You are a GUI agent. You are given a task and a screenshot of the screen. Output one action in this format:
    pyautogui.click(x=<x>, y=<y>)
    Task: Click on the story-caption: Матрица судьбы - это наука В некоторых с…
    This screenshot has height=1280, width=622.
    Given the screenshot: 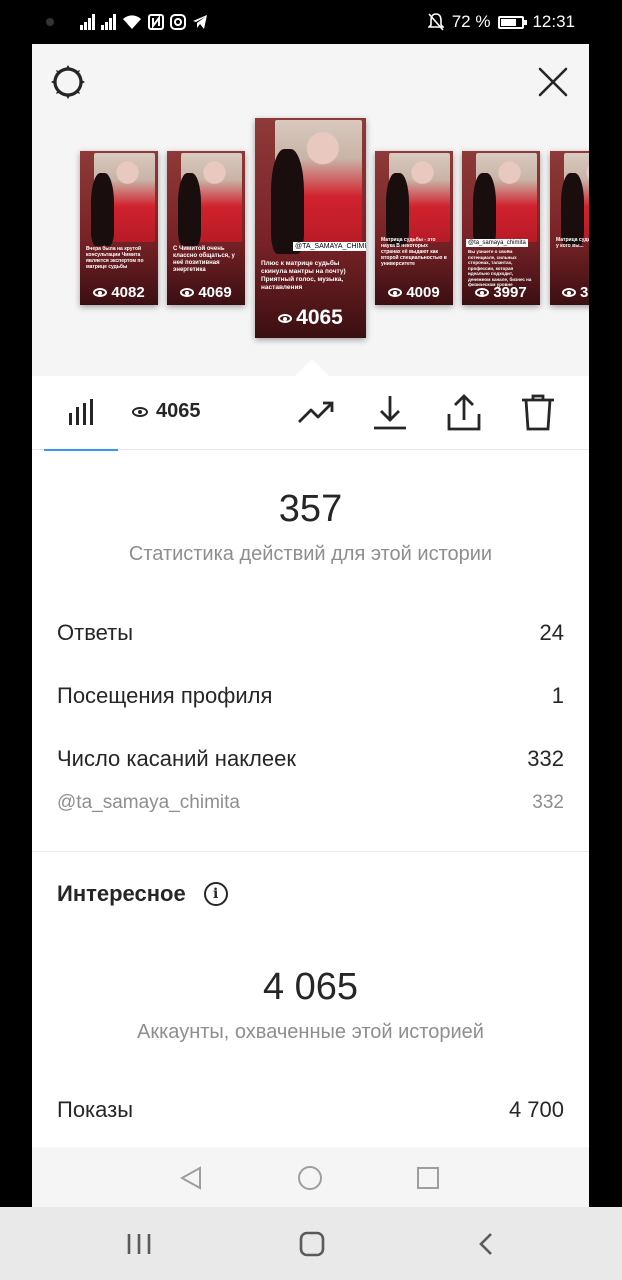 What is the action you would take?
    pyautogui.click(x=414, y=252)
    